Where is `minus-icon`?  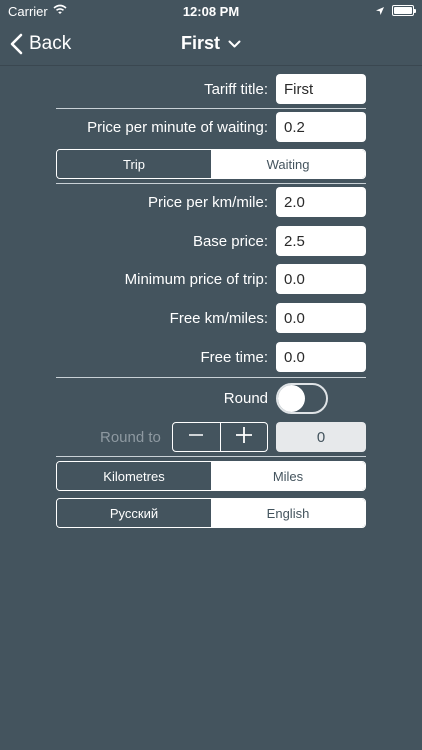
minus-icon is located at coordinates (196, 437).